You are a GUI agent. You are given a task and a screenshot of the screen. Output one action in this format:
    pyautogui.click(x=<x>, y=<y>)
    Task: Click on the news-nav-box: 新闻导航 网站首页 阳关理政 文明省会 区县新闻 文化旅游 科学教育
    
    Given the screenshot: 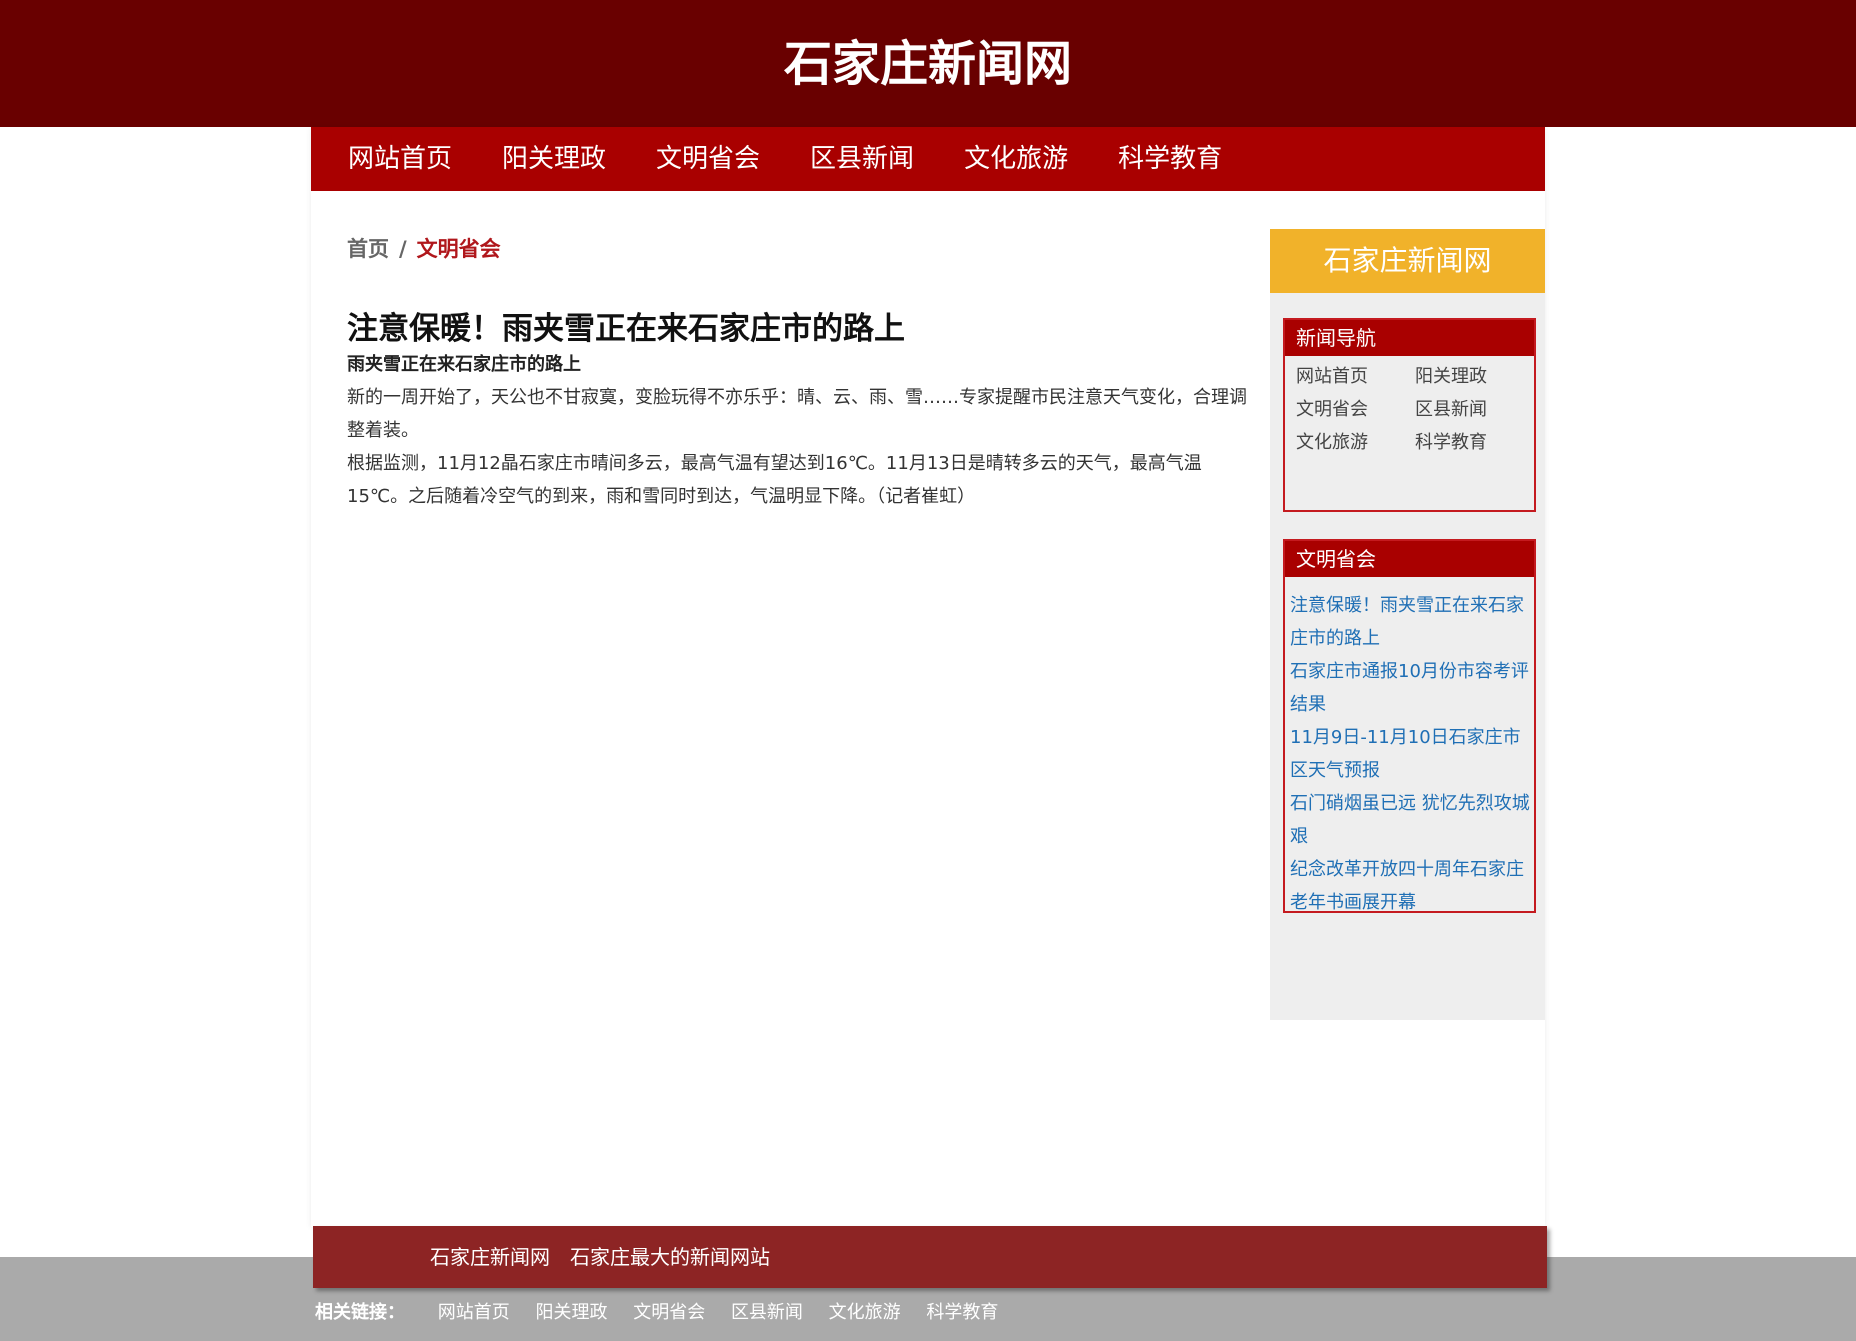 What is the action you would take?
    pyautogui.click(x=1409, y=415)
    